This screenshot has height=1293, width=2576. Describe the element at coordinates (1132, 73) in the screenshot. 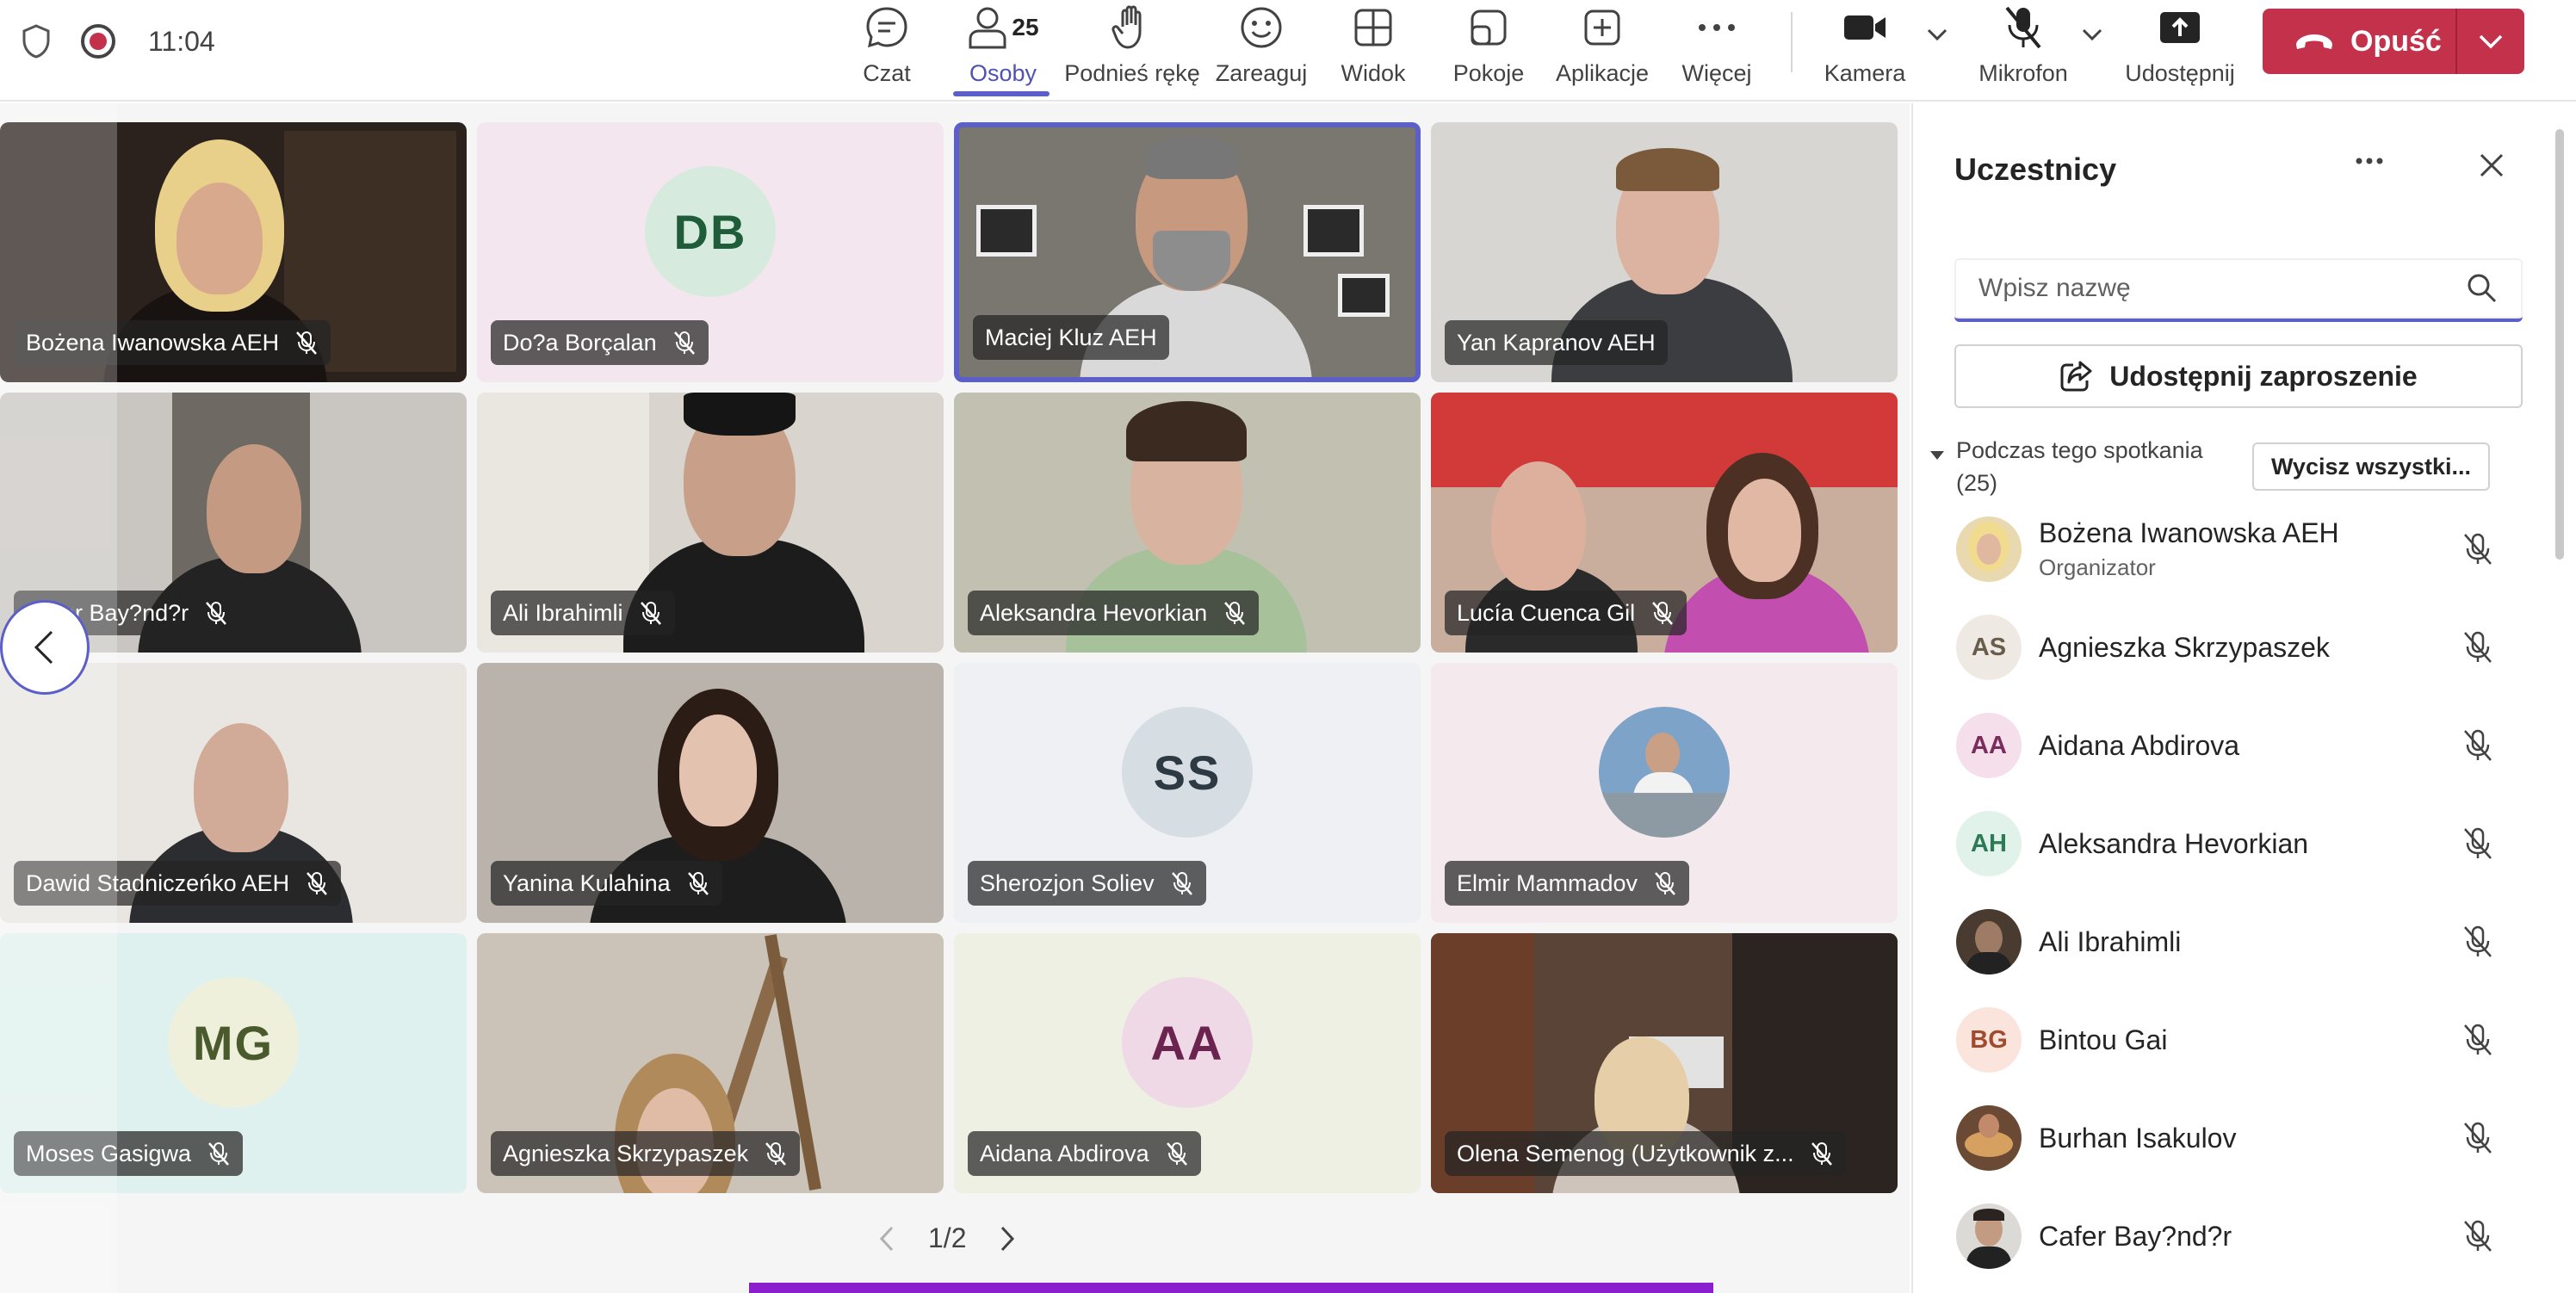

I see `raise-hand-label: Podnieś rękę` at that location.